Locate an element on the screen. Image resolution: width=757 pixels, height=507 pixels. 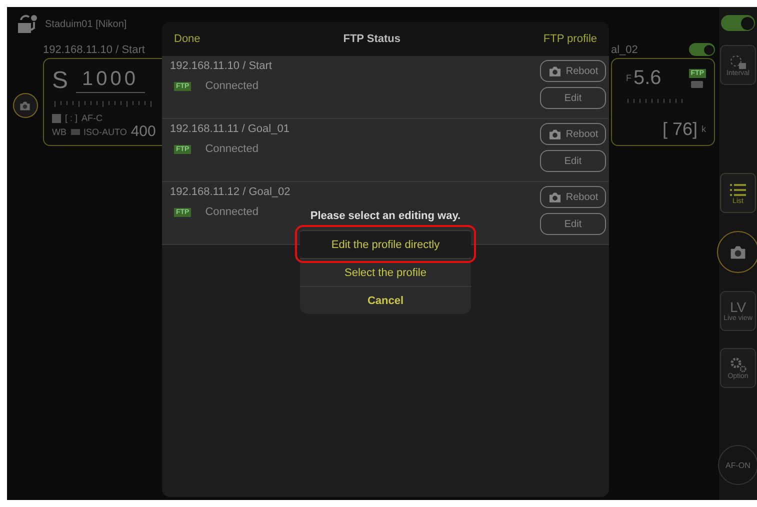
camera-address: 192.168.11.10 / Start is located at coordinates (221, 66).